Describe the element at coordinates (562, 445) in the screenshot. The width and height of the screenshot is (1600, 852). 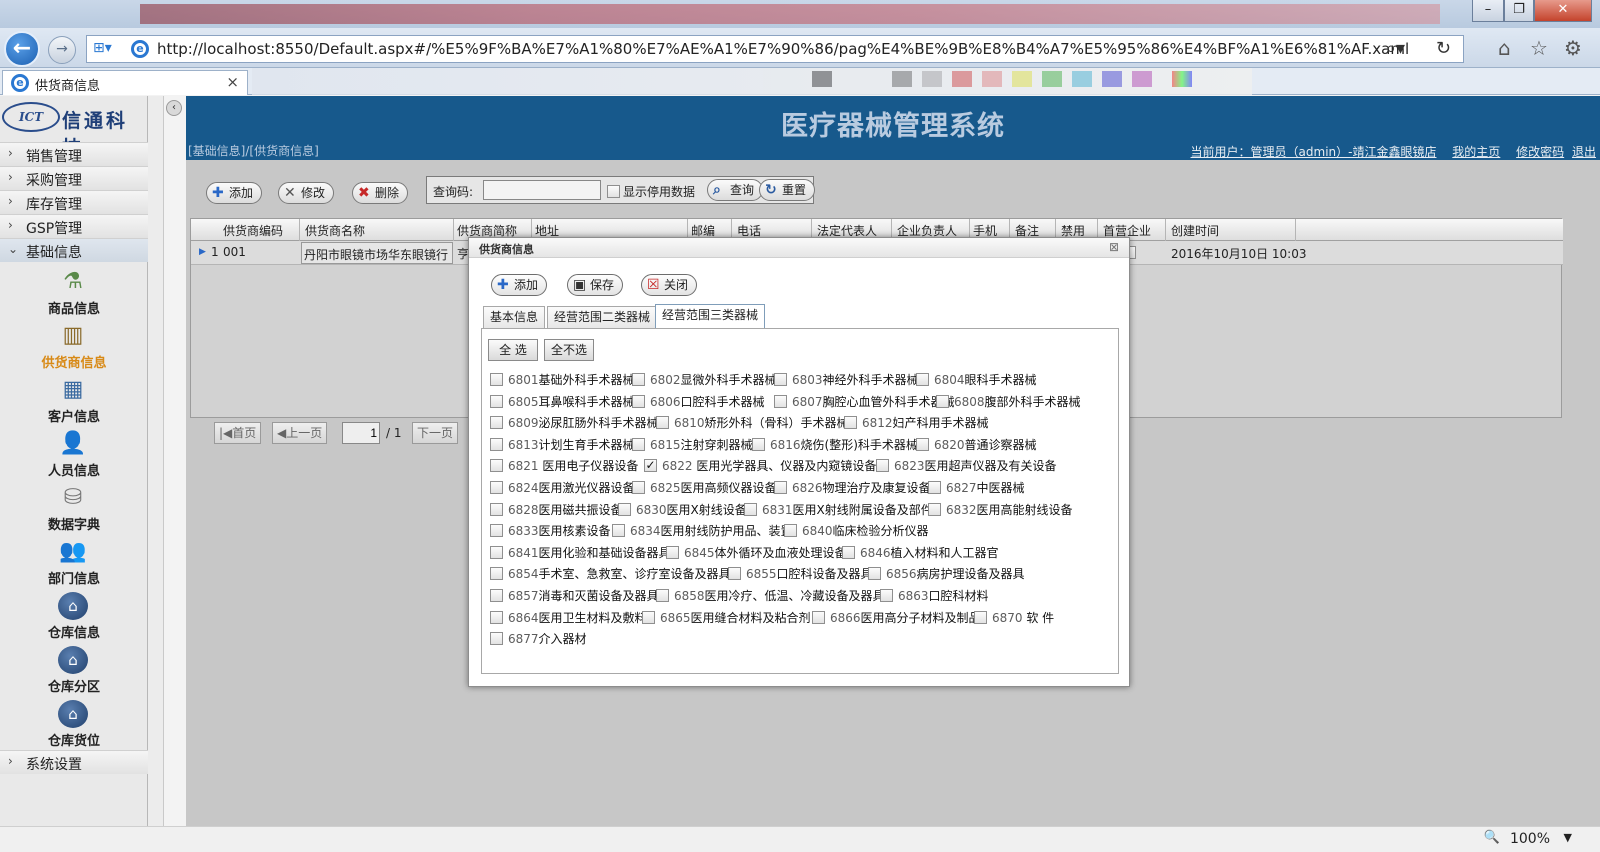
I see `scope-item-6813: 6813计划生育手术器械` at that location.